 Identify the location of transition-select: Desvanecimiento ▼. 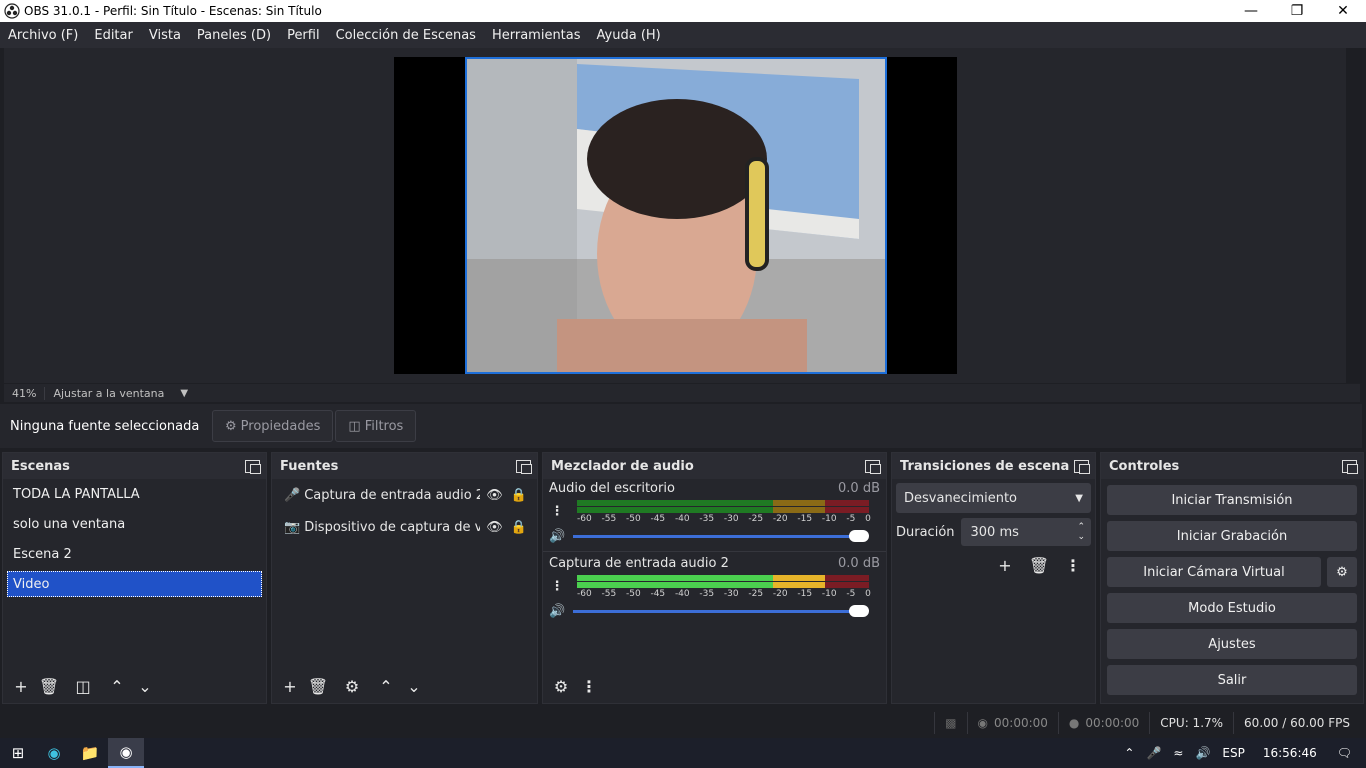
(993, 498).